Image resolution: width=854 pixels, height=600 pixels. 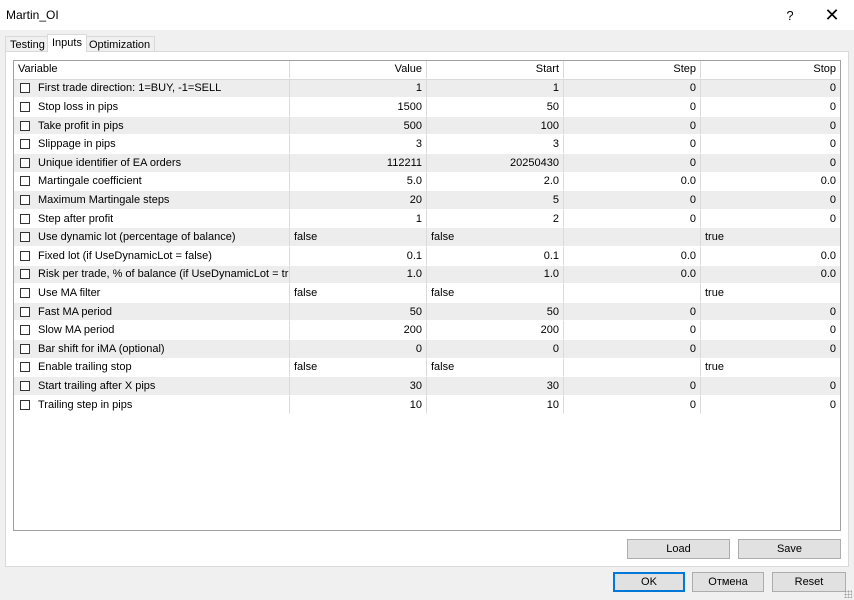 What do you see at coordinates (358, 256) in the screenshot?
I see `value-cell: 0.1` at bounding box center [358, 256].